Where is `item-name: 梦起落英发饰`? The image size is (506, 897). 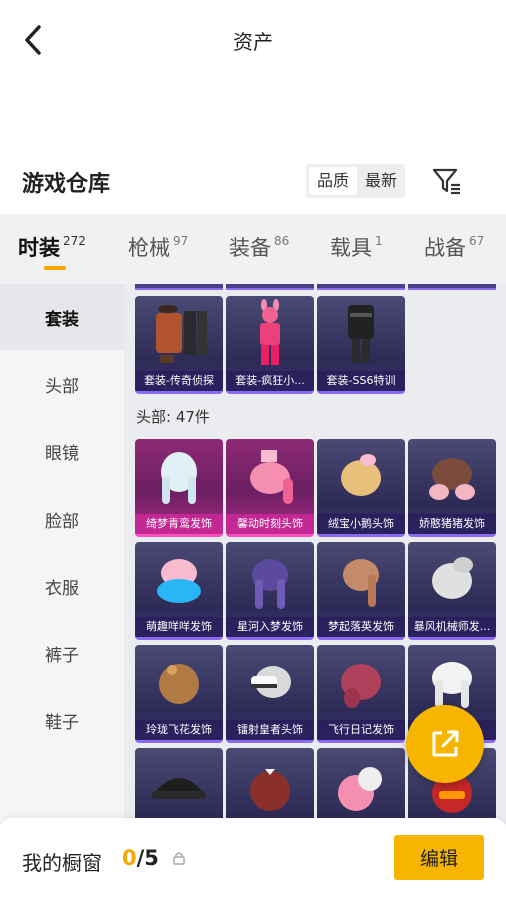 item-name: 梦起落英发饰 is located at coordinates (361, 627).